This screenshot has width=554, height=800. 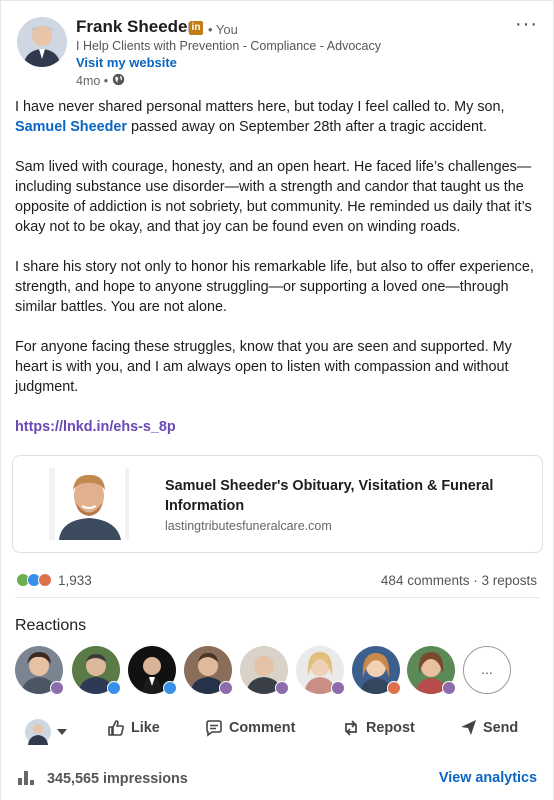 I want to click on you-label: • You, so click(x=223, y=29).